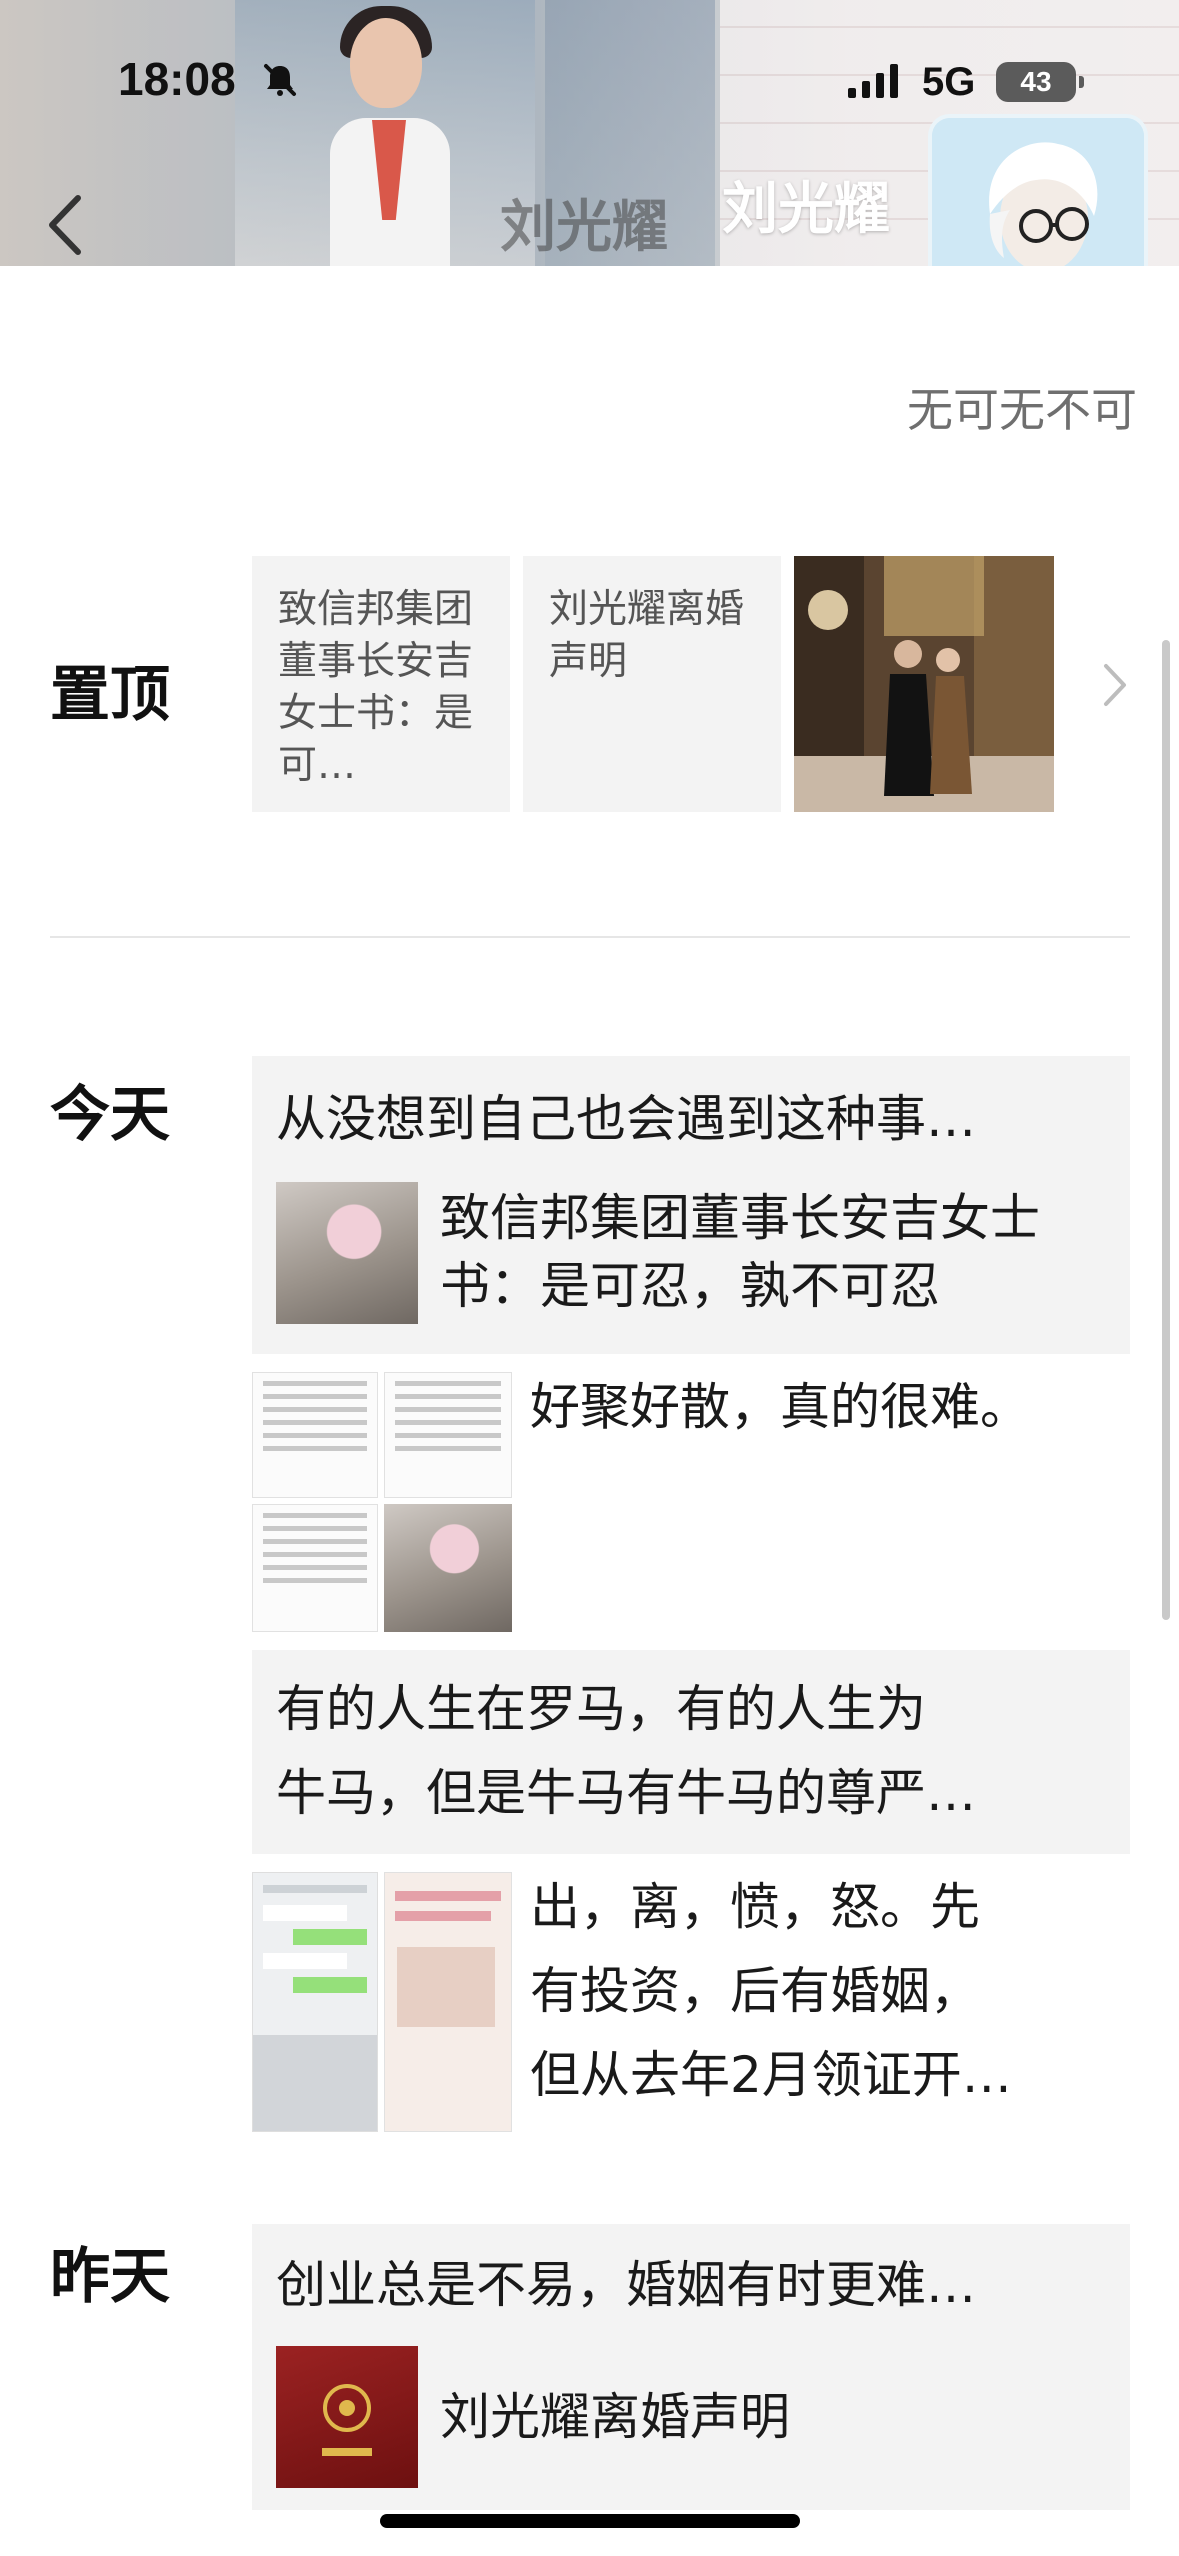 The width and height of the screenshot is (1179, 2556). Describe the element at coordinates (280, 80) in the screenshot. I see `bell-muted-icon` at that location.